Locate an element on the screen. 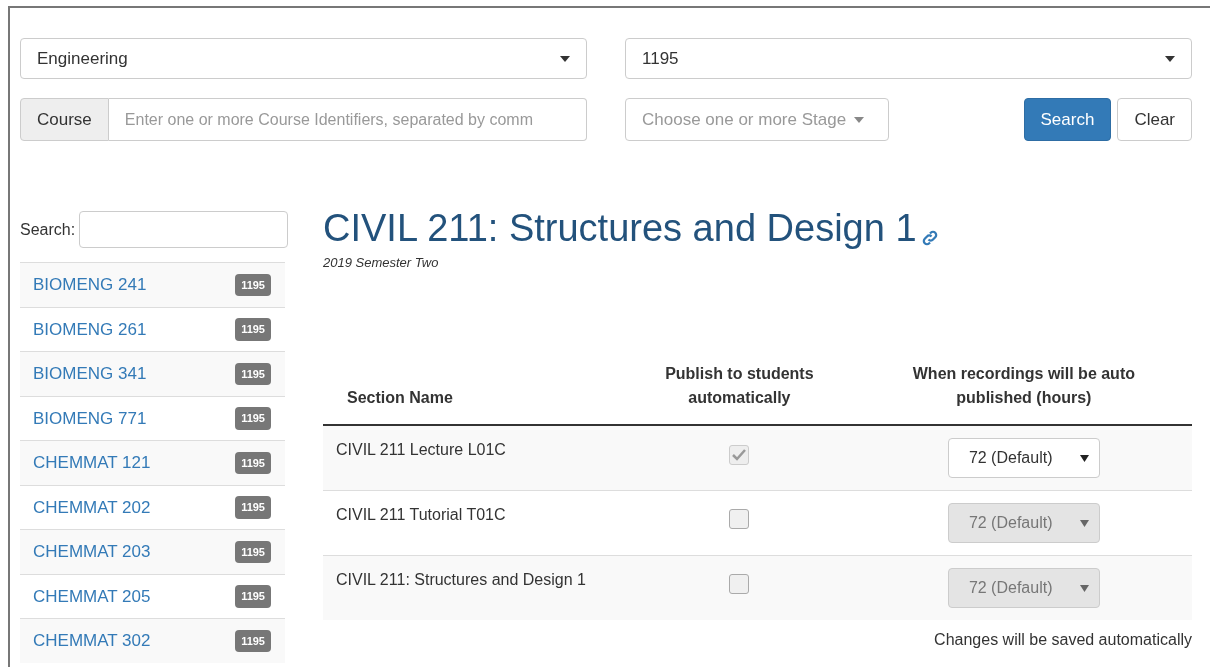 Image resolution: width=1210 pixels, height=667 pixels. course-addon-label: Course is located at coordinates (64, 119).